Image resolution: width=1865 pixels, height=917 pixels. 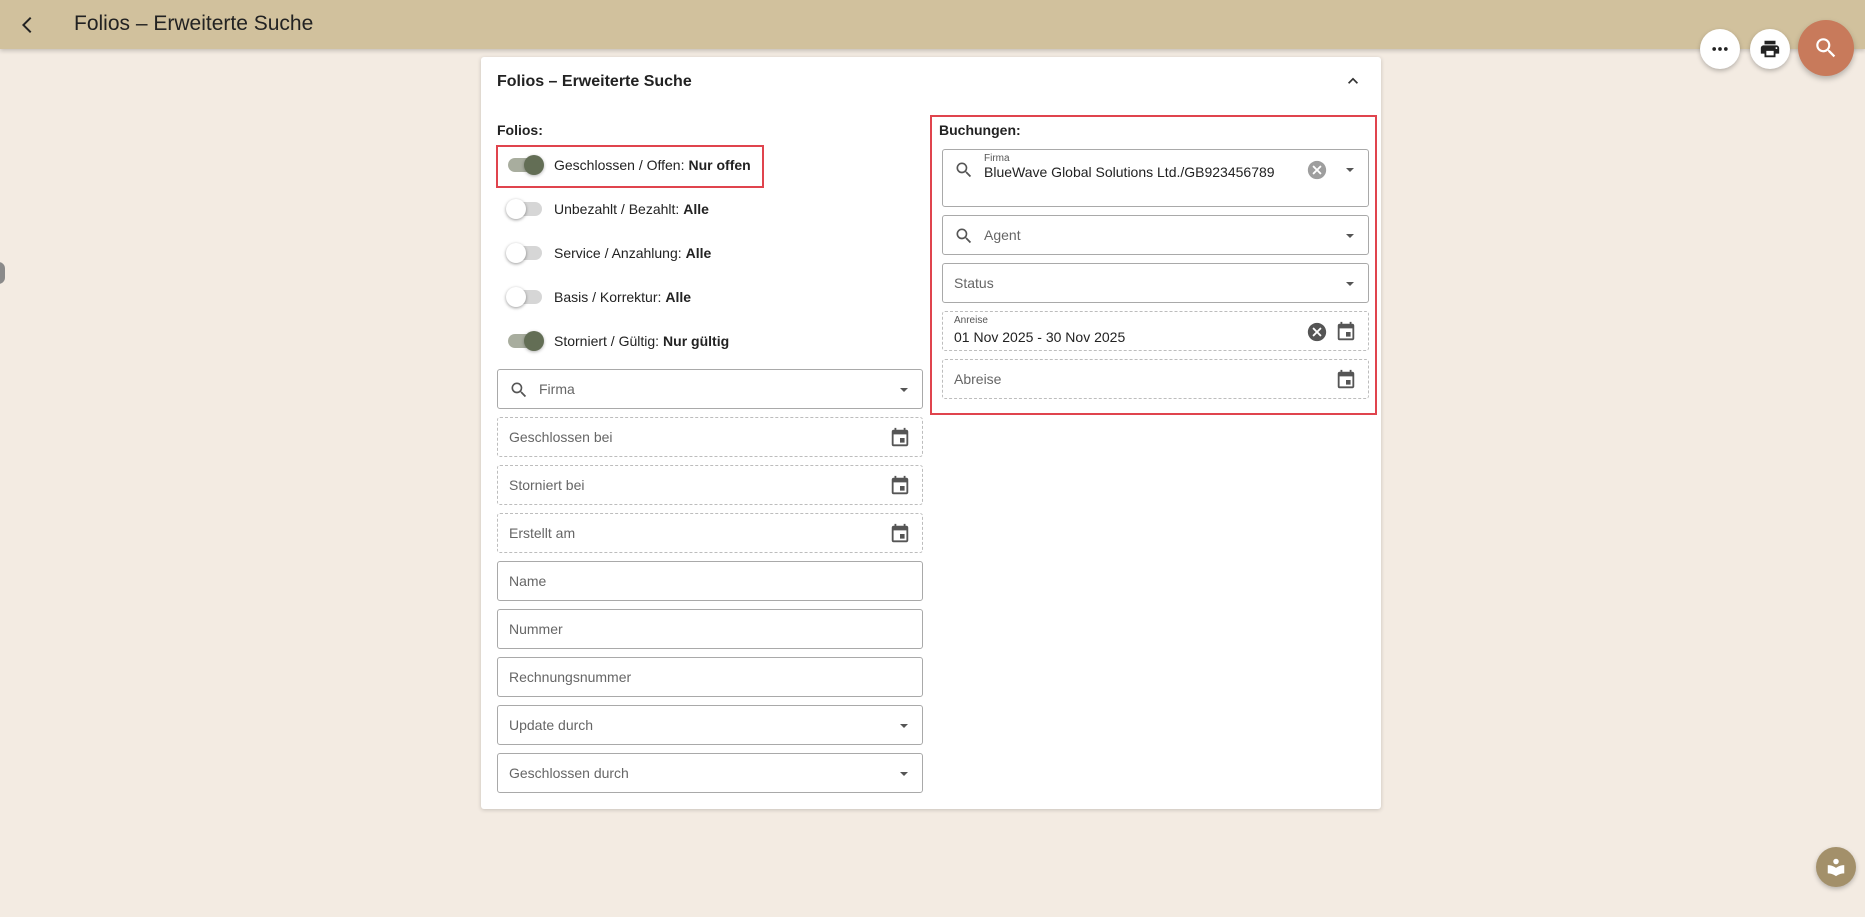 What do you see at coordinates (570, 677) in the screenshot?
I see `rechnungsnummer-placeholder: Rechnungsnummer` at bounding box center [570, 677].